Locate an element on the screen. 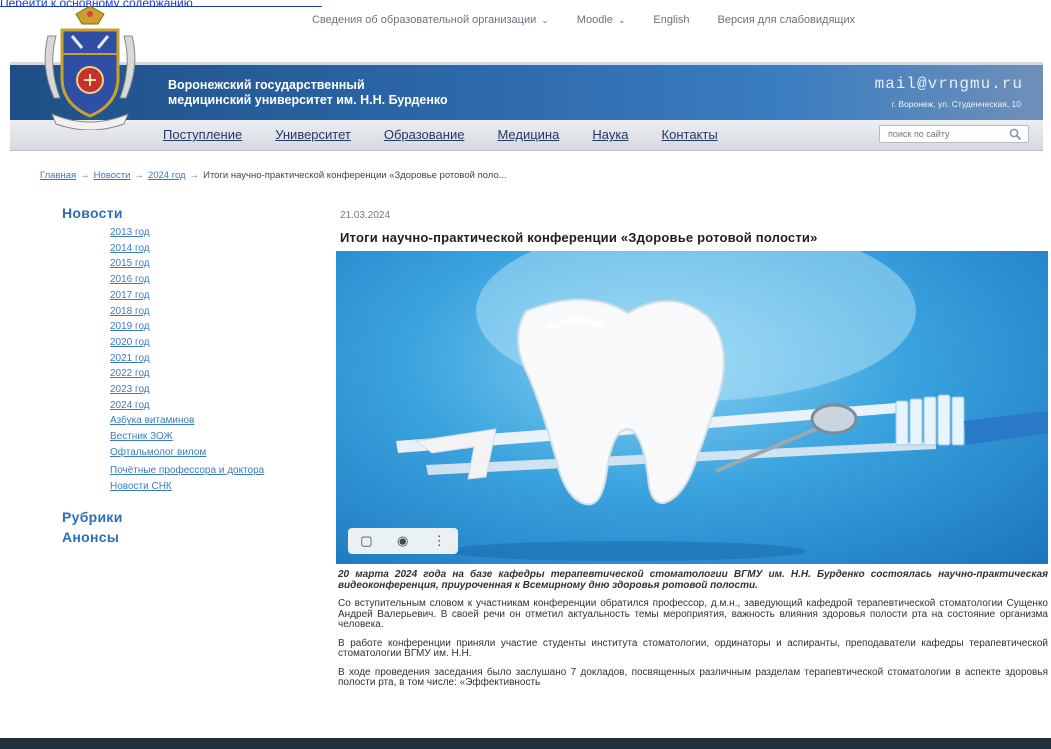 Image resolution: width=1051 pixels, height=749 pixels. top-menu-label: Moodle is located at coordinates (594, 20).